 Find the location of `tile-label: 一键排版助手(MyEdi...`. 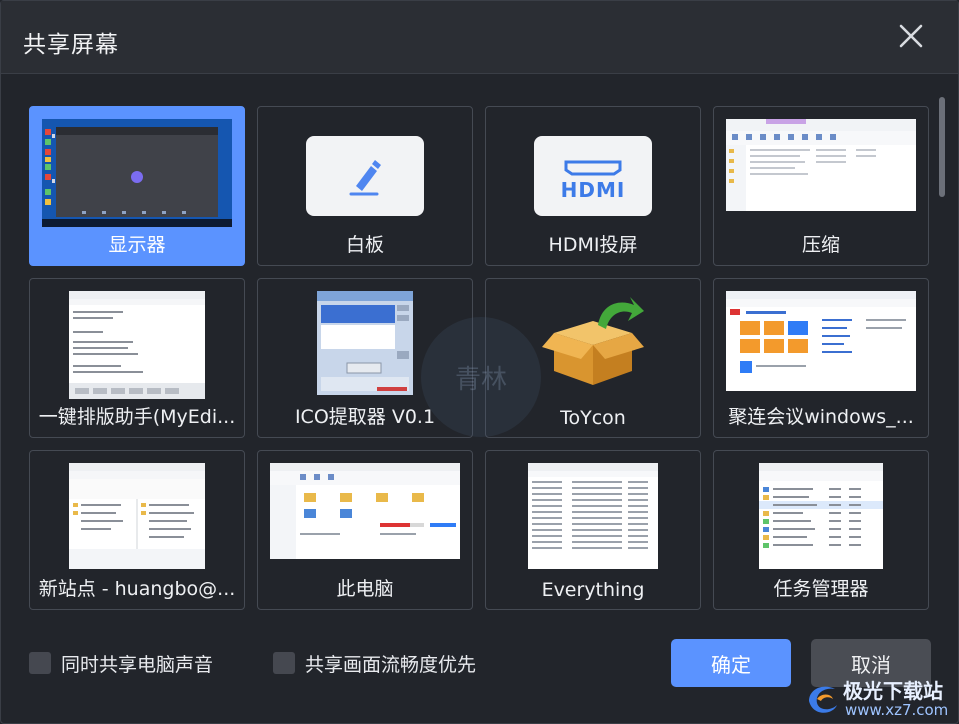

tile-label: 一键排版助手(MyEdi... is located at coordinates (137, 417).